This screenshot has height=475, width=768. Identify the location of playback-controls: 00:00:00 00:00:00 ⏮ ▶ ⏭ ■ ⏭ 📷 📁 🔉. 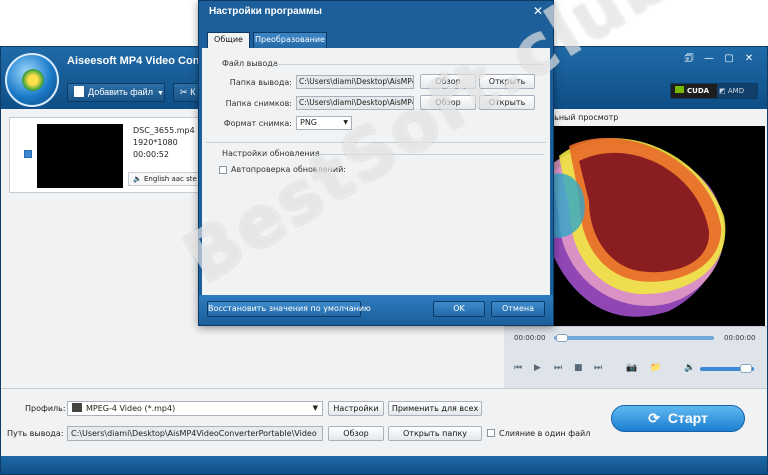
(635, 357).